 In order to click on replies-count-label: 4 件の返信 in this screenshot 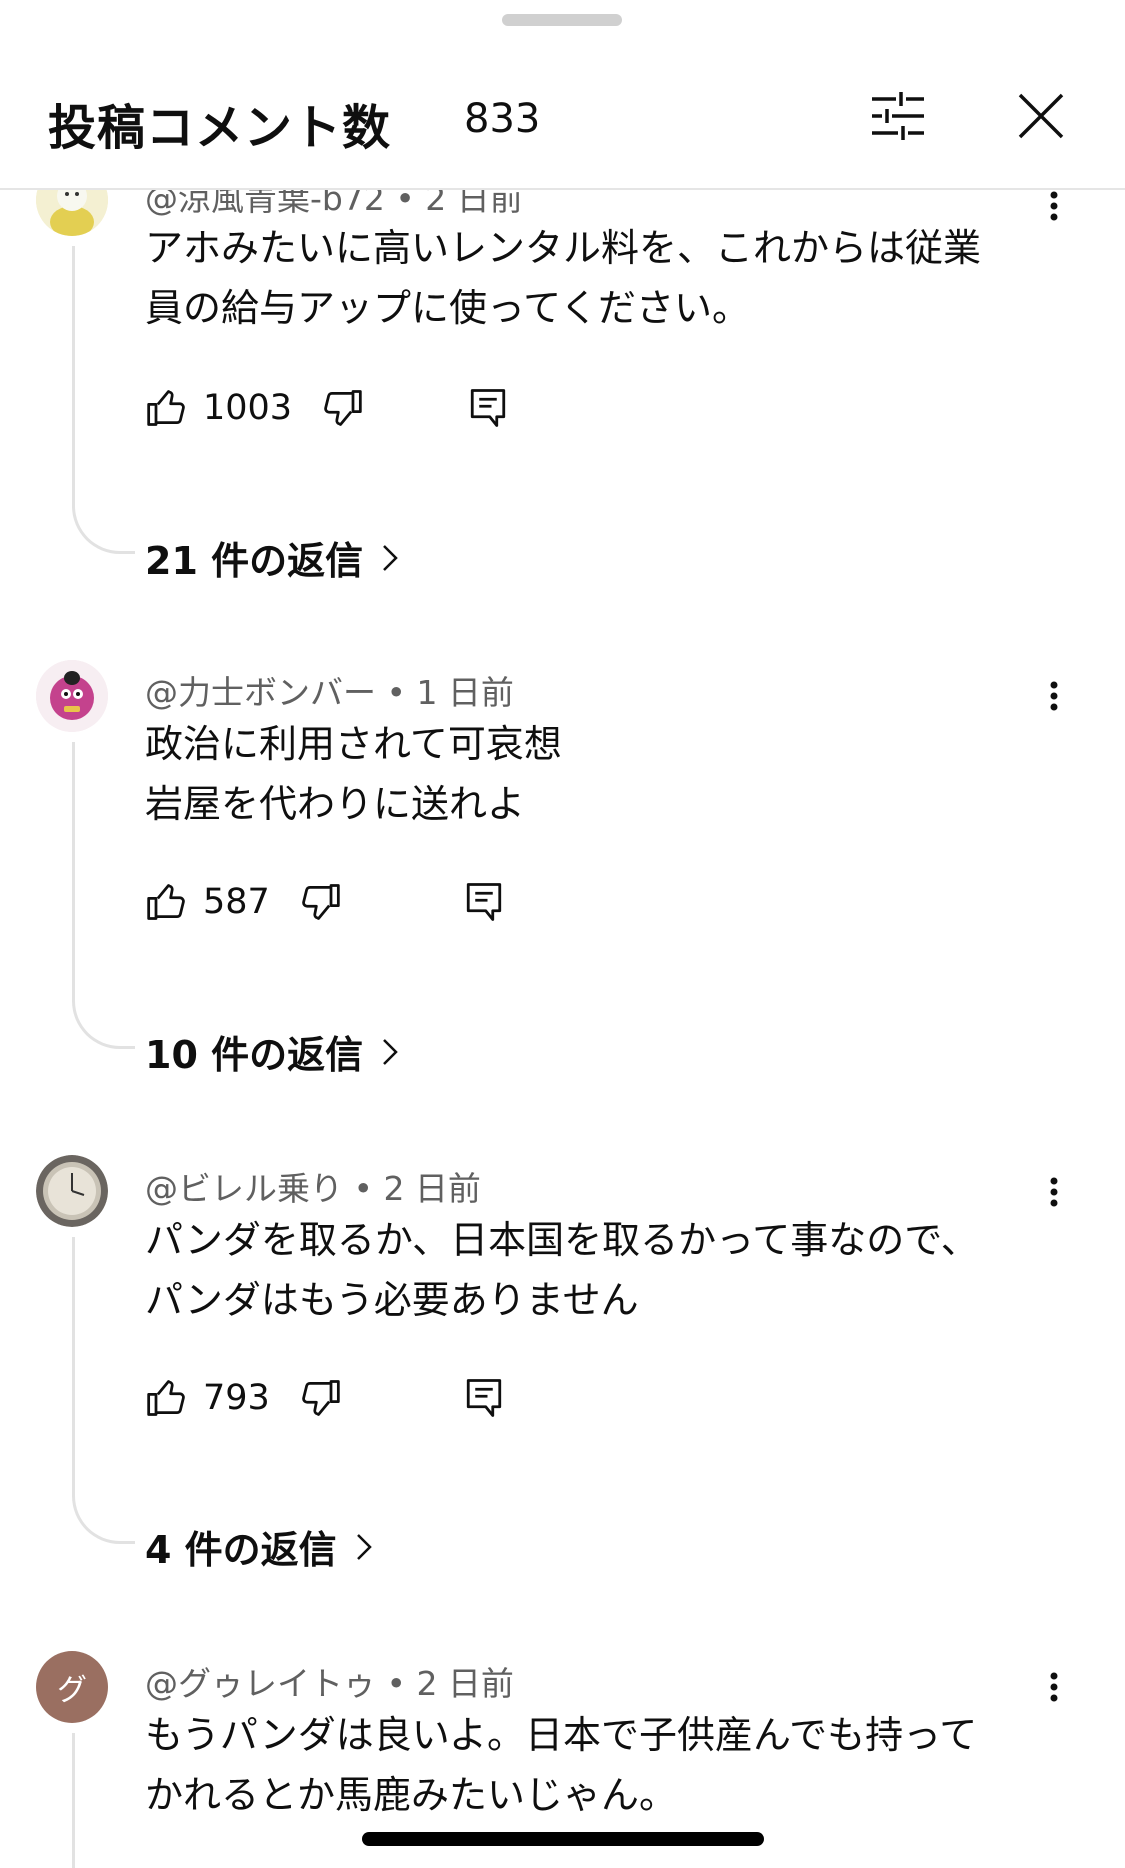, I will do `click(241, 1550)`.